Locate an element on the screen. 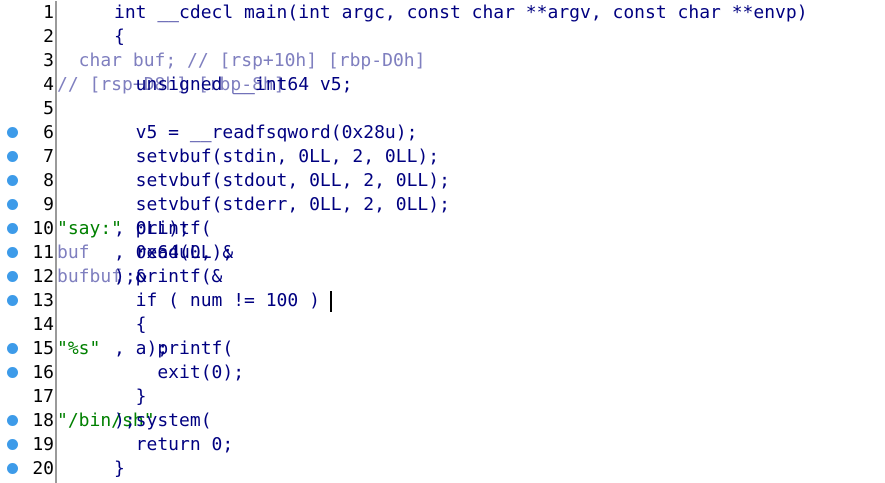 The width and height of the screenshot is (885, 483). code-line: 8 setvbuf(stdout, 0LL, 2, 0LL); is located at coordinates (442, 181).